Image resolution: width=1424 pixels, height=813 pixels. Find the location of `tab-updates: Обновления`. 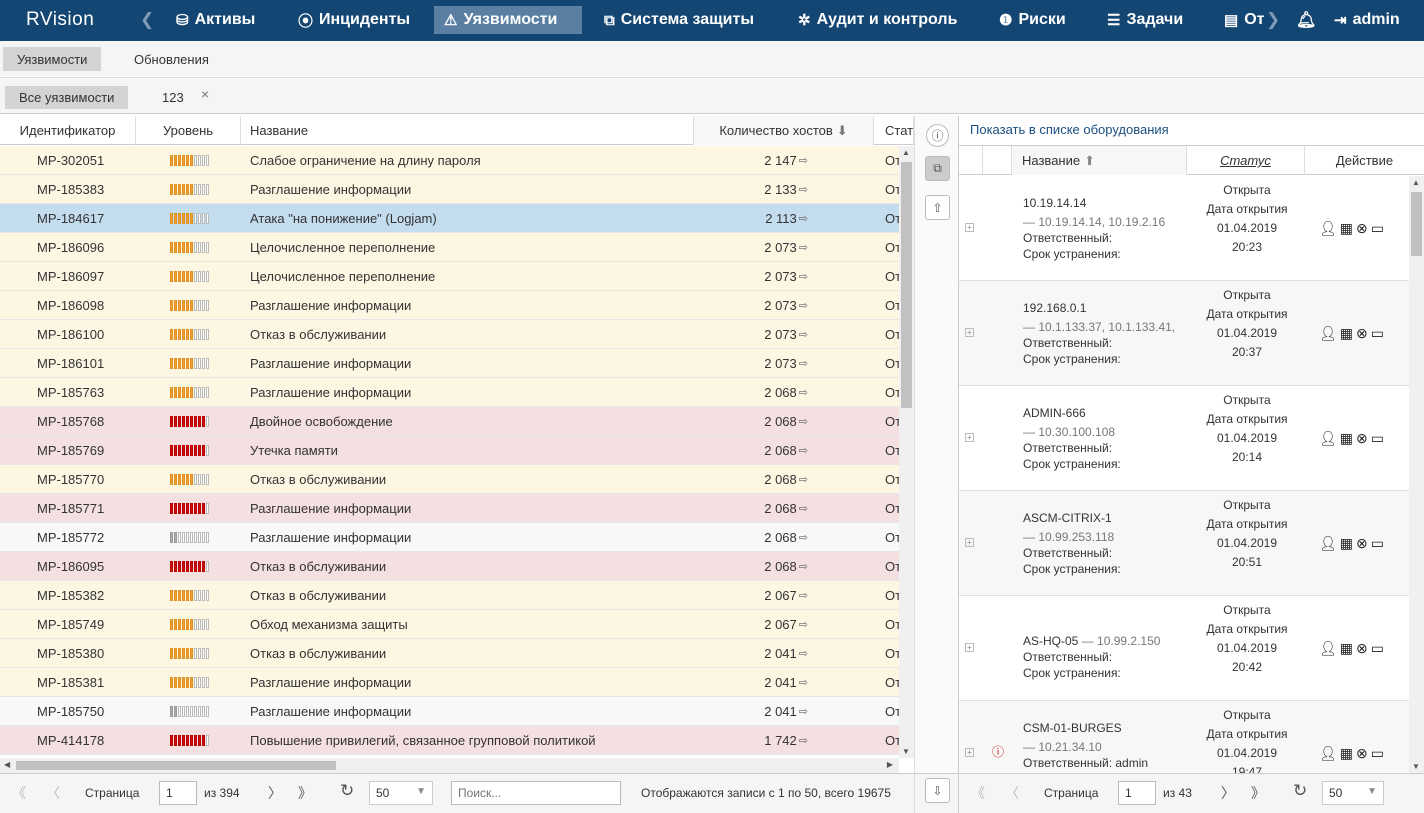

tab-updates: Обновления is located at coordinates (171, 59).